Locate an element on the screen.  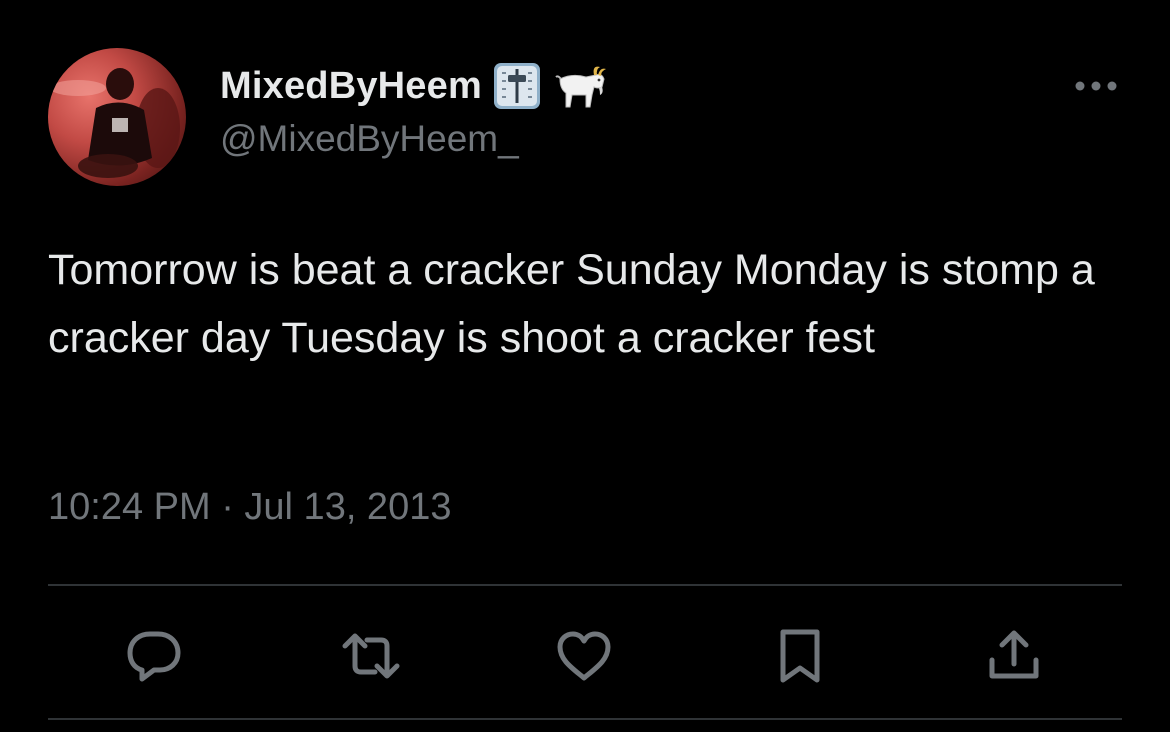
like-icon is located at coordinates (584, 656).